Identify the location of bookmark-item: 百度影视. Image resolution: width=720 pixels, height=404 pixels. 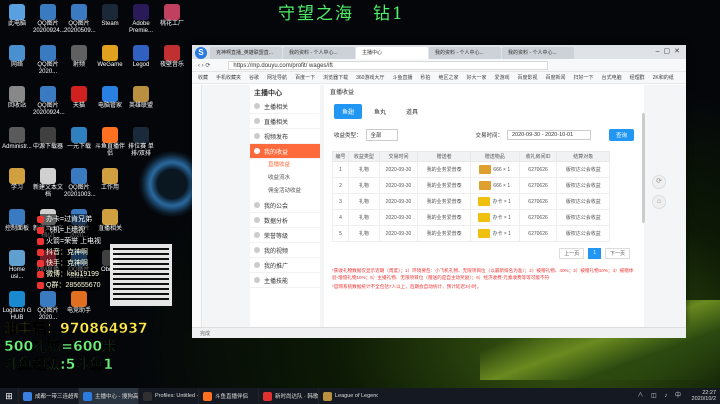
(528, 77).